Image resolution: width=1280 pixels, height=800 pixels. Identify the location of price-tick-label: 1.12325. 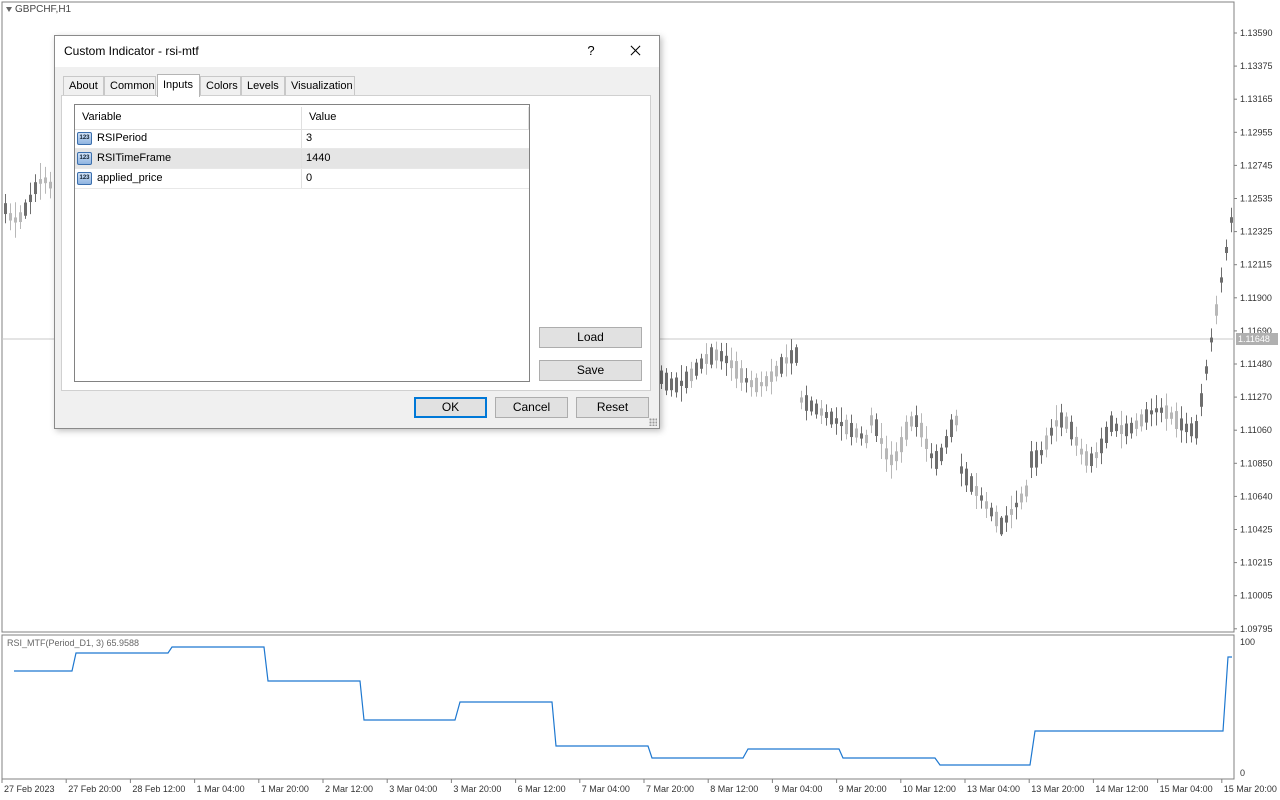
(1256, 232).